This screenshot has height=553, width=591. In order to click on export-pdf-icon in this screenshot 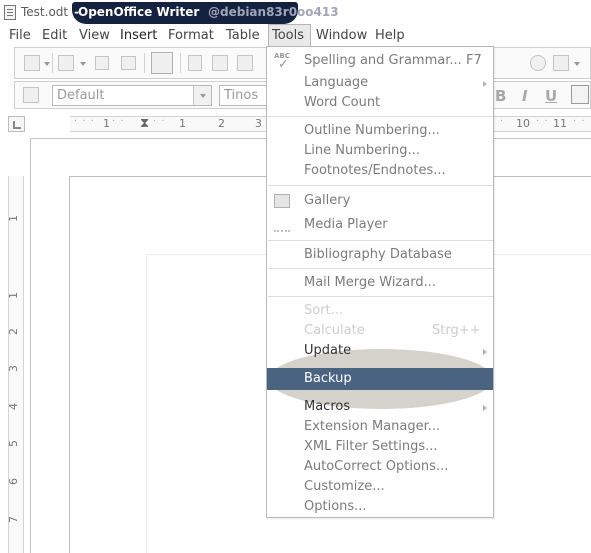, I will do `click(195, 63)`.